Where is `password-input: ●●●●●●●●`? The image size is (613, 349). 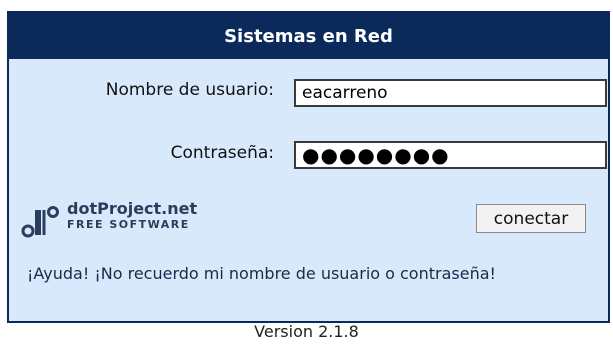 password-input: ●●●●●●●● is located at coordinates (450, 155).